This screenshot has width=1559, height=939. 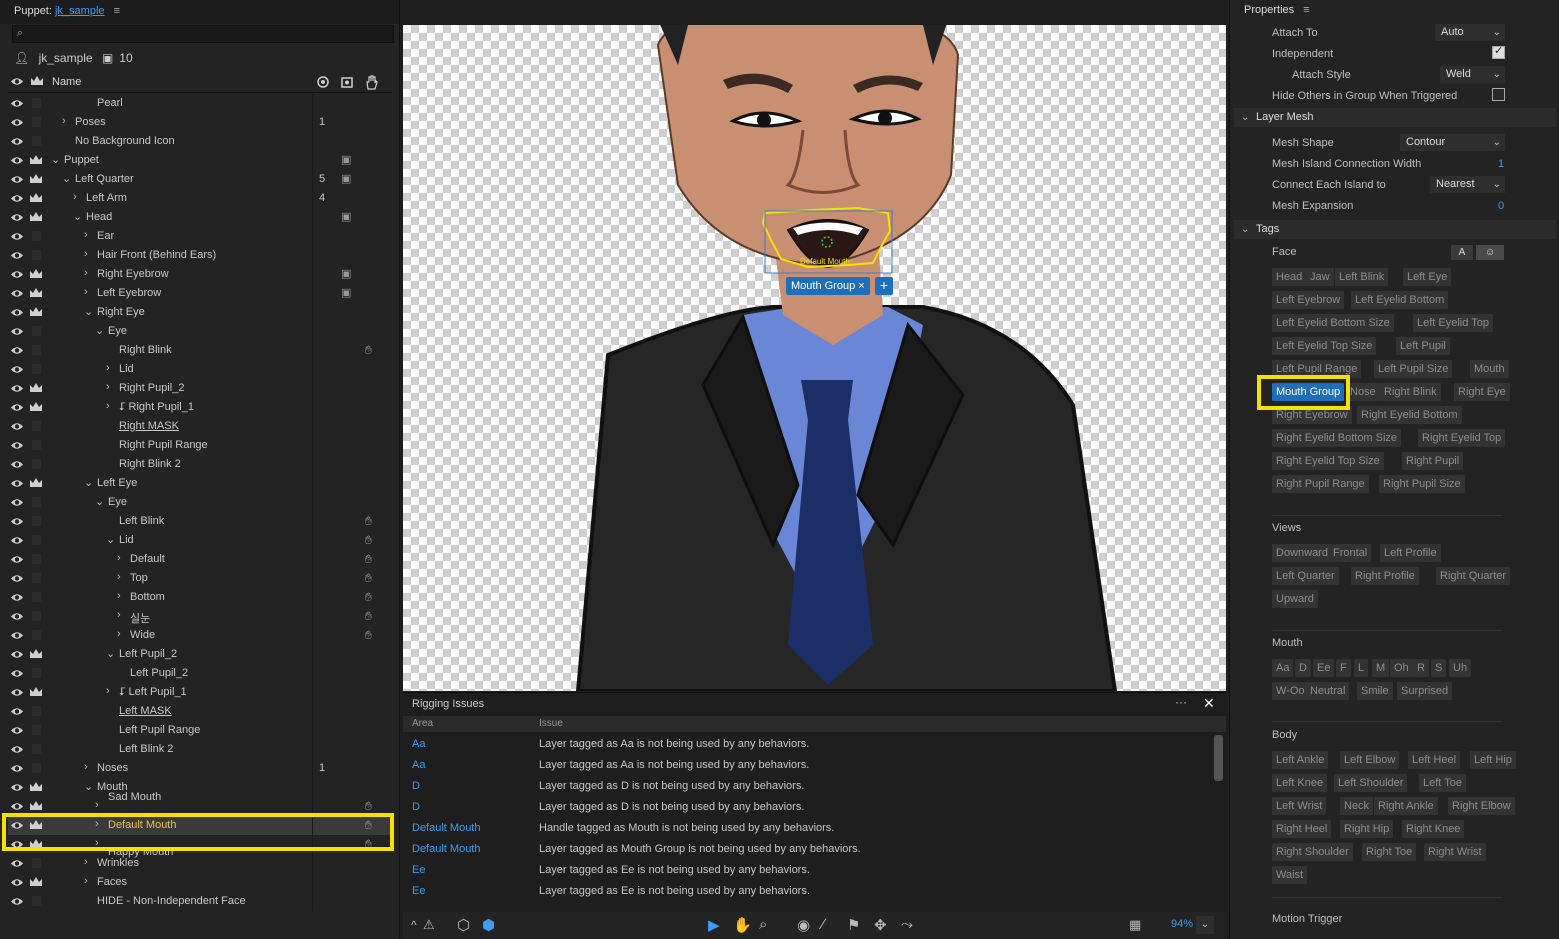 I want to click on layer-row: › Wrinkles, so click(x=200, y=863).